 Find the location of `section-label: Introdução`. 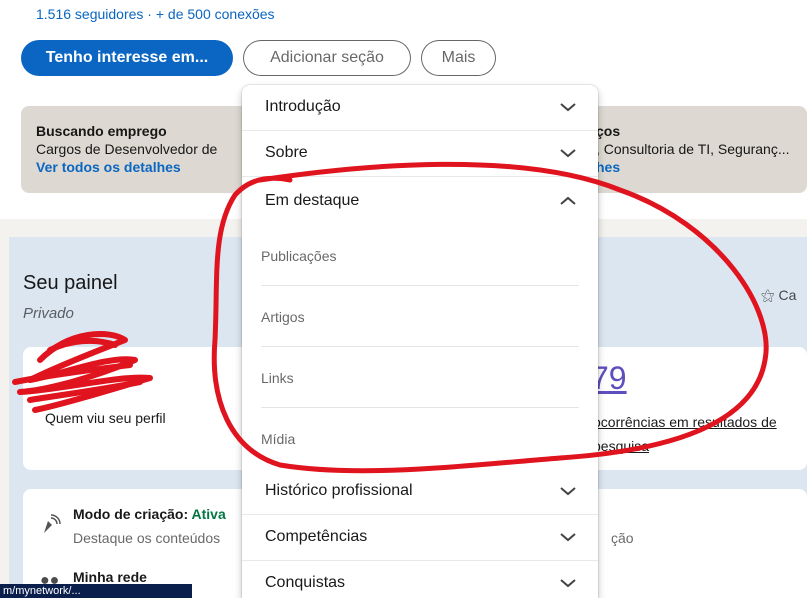

section-label: Introdução is located at coordinates (303, 106).